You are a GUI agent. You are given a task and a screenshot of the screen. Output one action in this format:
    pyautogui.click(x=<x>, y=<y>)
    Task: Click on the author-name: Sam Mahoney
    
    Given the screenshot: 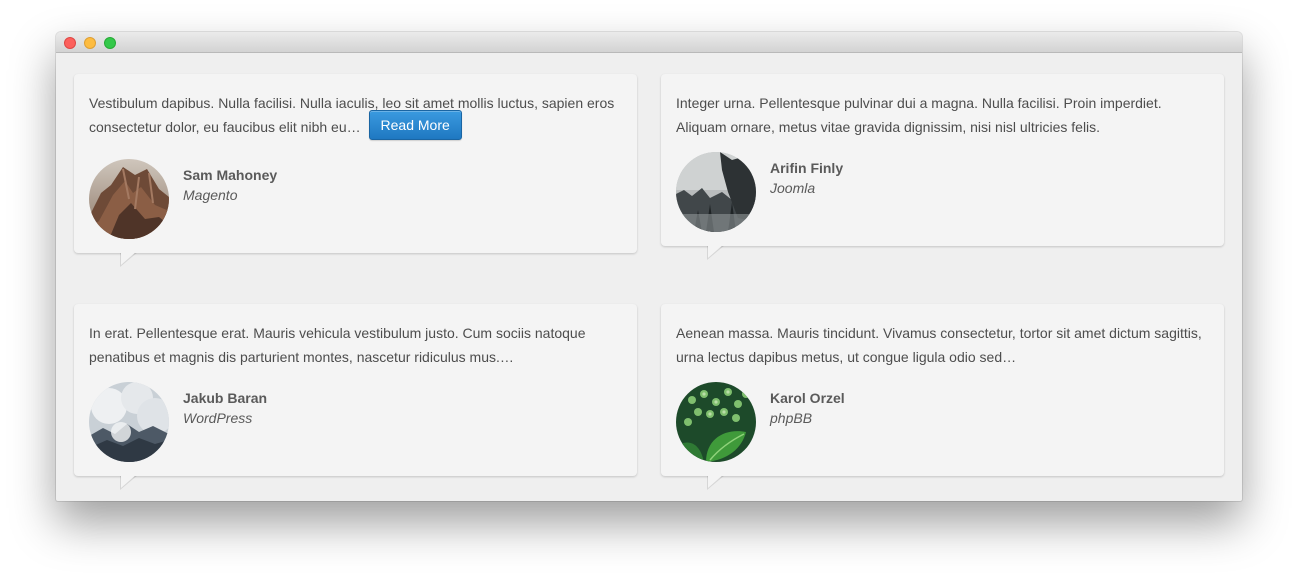 What is the action you would take?
    pyautogui.click(x=230, y=175)
    